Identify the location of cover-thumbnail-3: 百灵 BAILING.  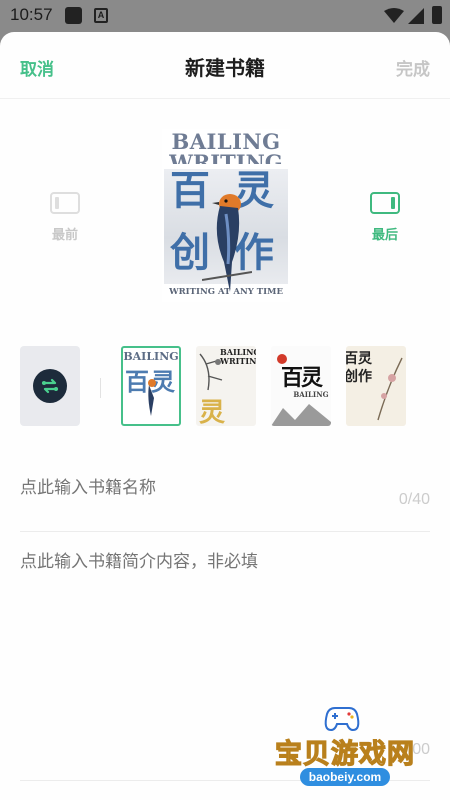
(301, 386).